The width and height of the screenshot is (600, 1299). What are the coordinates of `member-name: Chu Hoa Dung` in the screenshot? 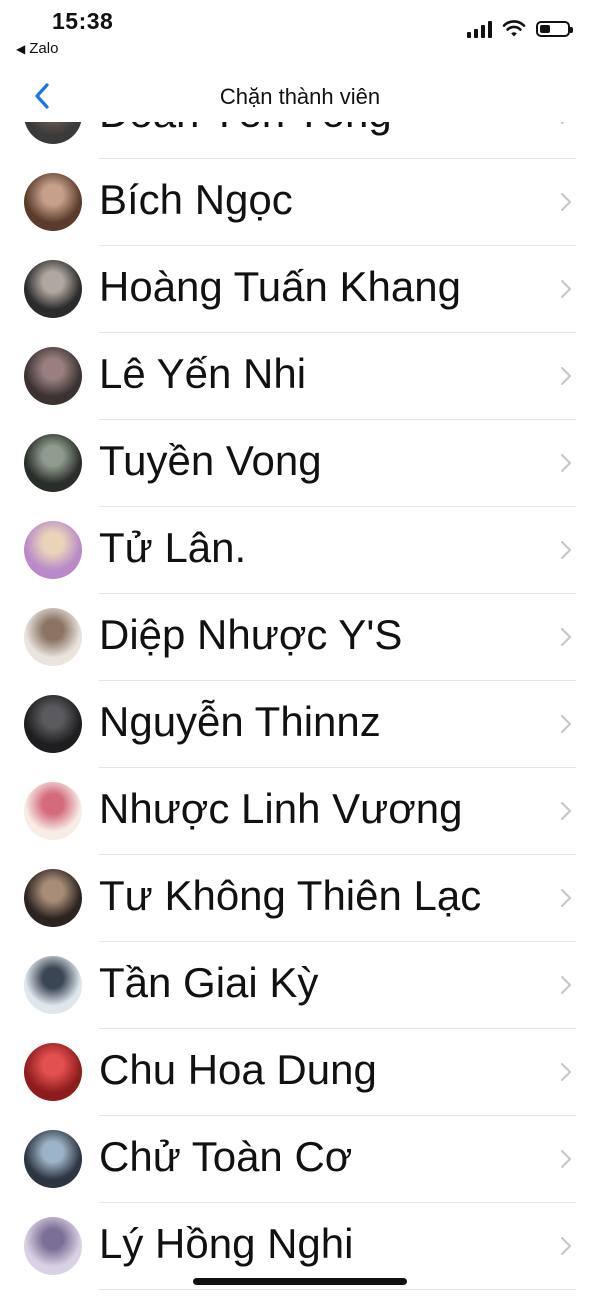 It's located at (238, 1069).